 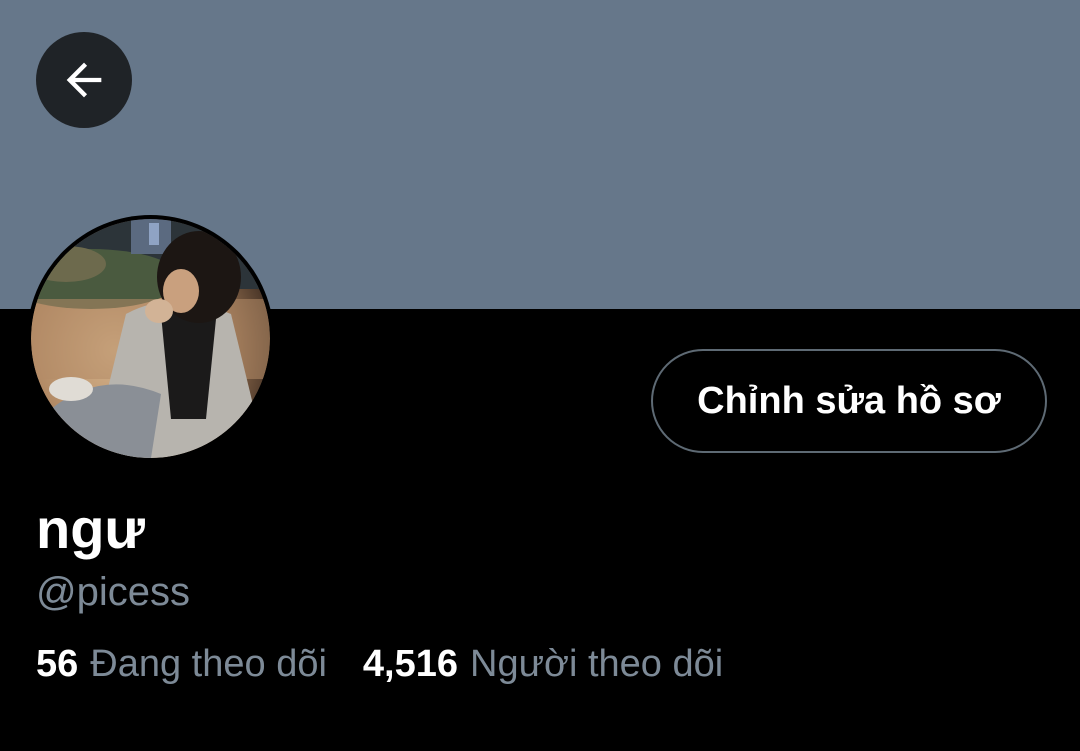 What do you see at coordinates (208, 664) in the screenshot?
I see `following-label: Đang theo dõi` at bounding box center [208, 664].